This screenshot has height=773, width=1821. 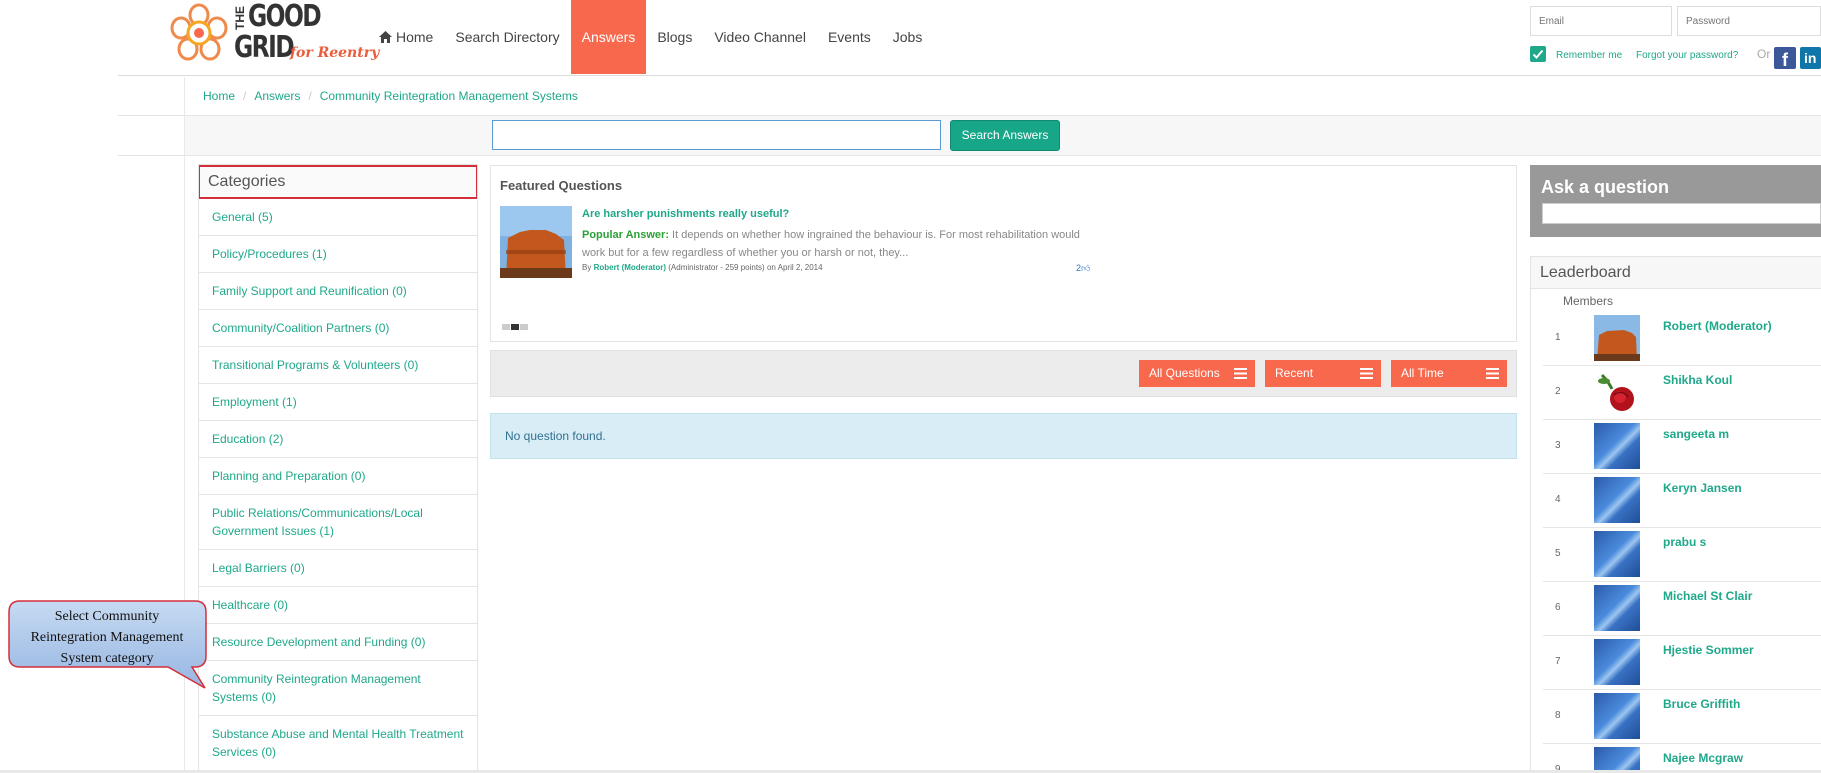 I want to click on nav-blogs-label: Blogs, so click(x=675, y=37).